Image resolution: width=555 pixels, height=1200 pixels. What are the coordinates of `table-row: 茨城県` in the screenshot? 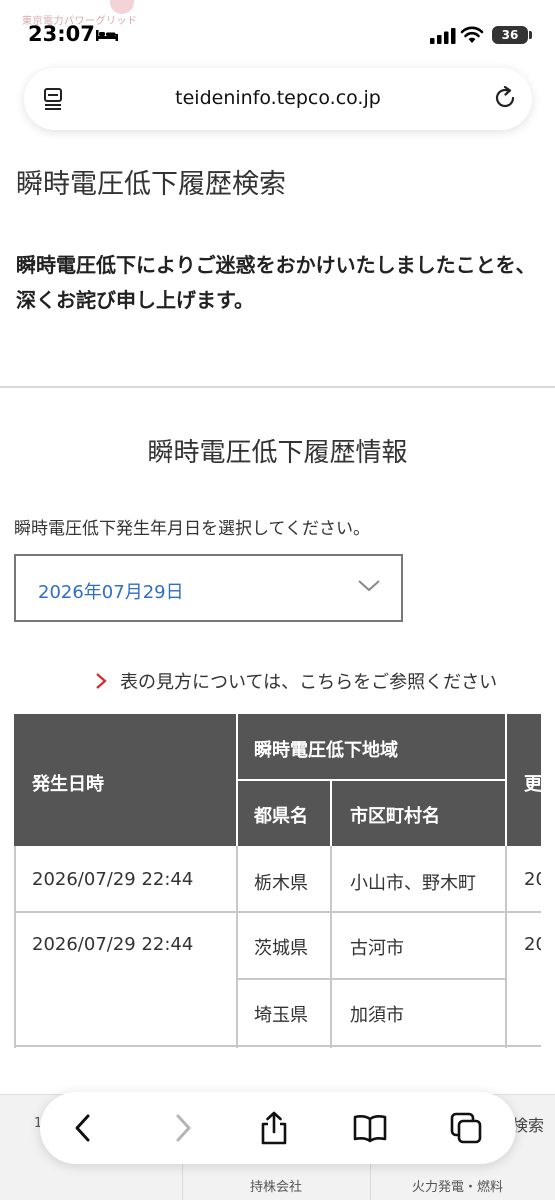 It's located at (281, 947).